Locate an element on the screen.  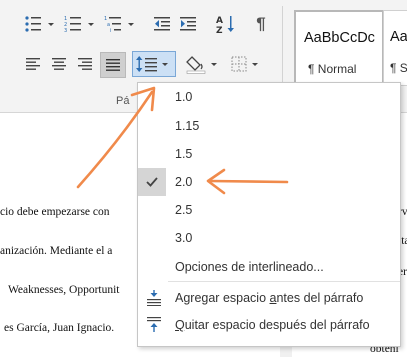
pilcrow-icon: ¶ is located at coordinates (261, 23).